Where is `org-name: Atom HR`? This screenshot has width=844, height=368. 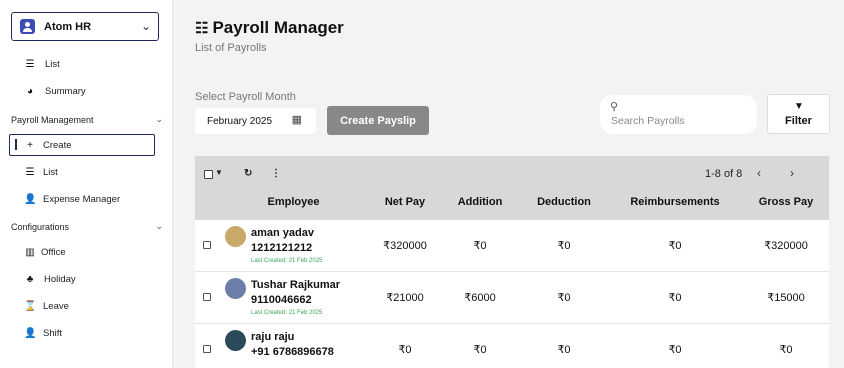 org-name: Atom HR is located at coordinates (68, 26).